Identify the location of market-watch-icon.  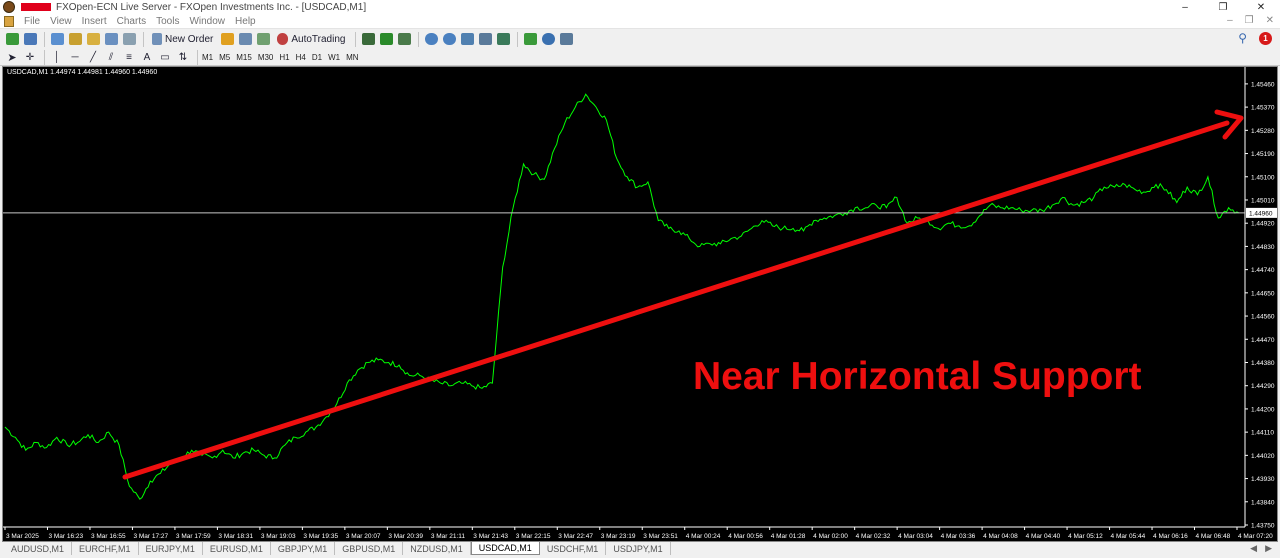
(57, 39).